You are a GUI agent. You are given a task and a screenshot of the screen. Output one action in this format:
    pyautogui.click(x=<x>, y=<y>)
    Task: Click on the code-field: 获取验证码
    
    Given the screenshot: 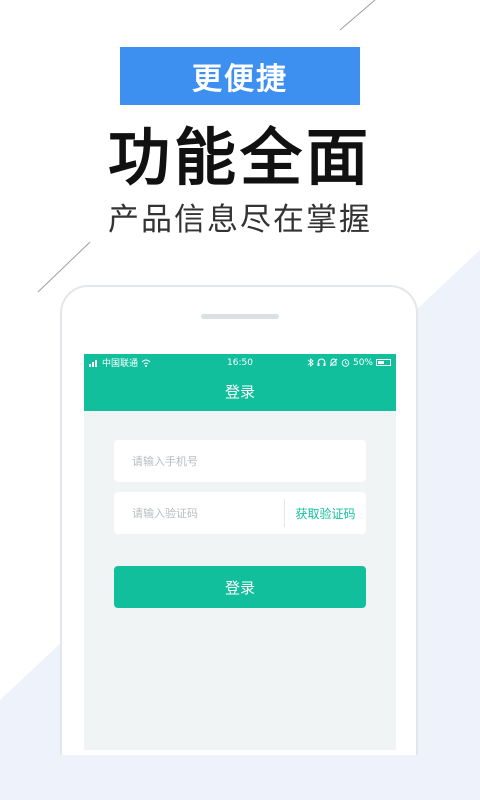 What is the action you would take?
    pyautogui.click(x=240, y=513)
    